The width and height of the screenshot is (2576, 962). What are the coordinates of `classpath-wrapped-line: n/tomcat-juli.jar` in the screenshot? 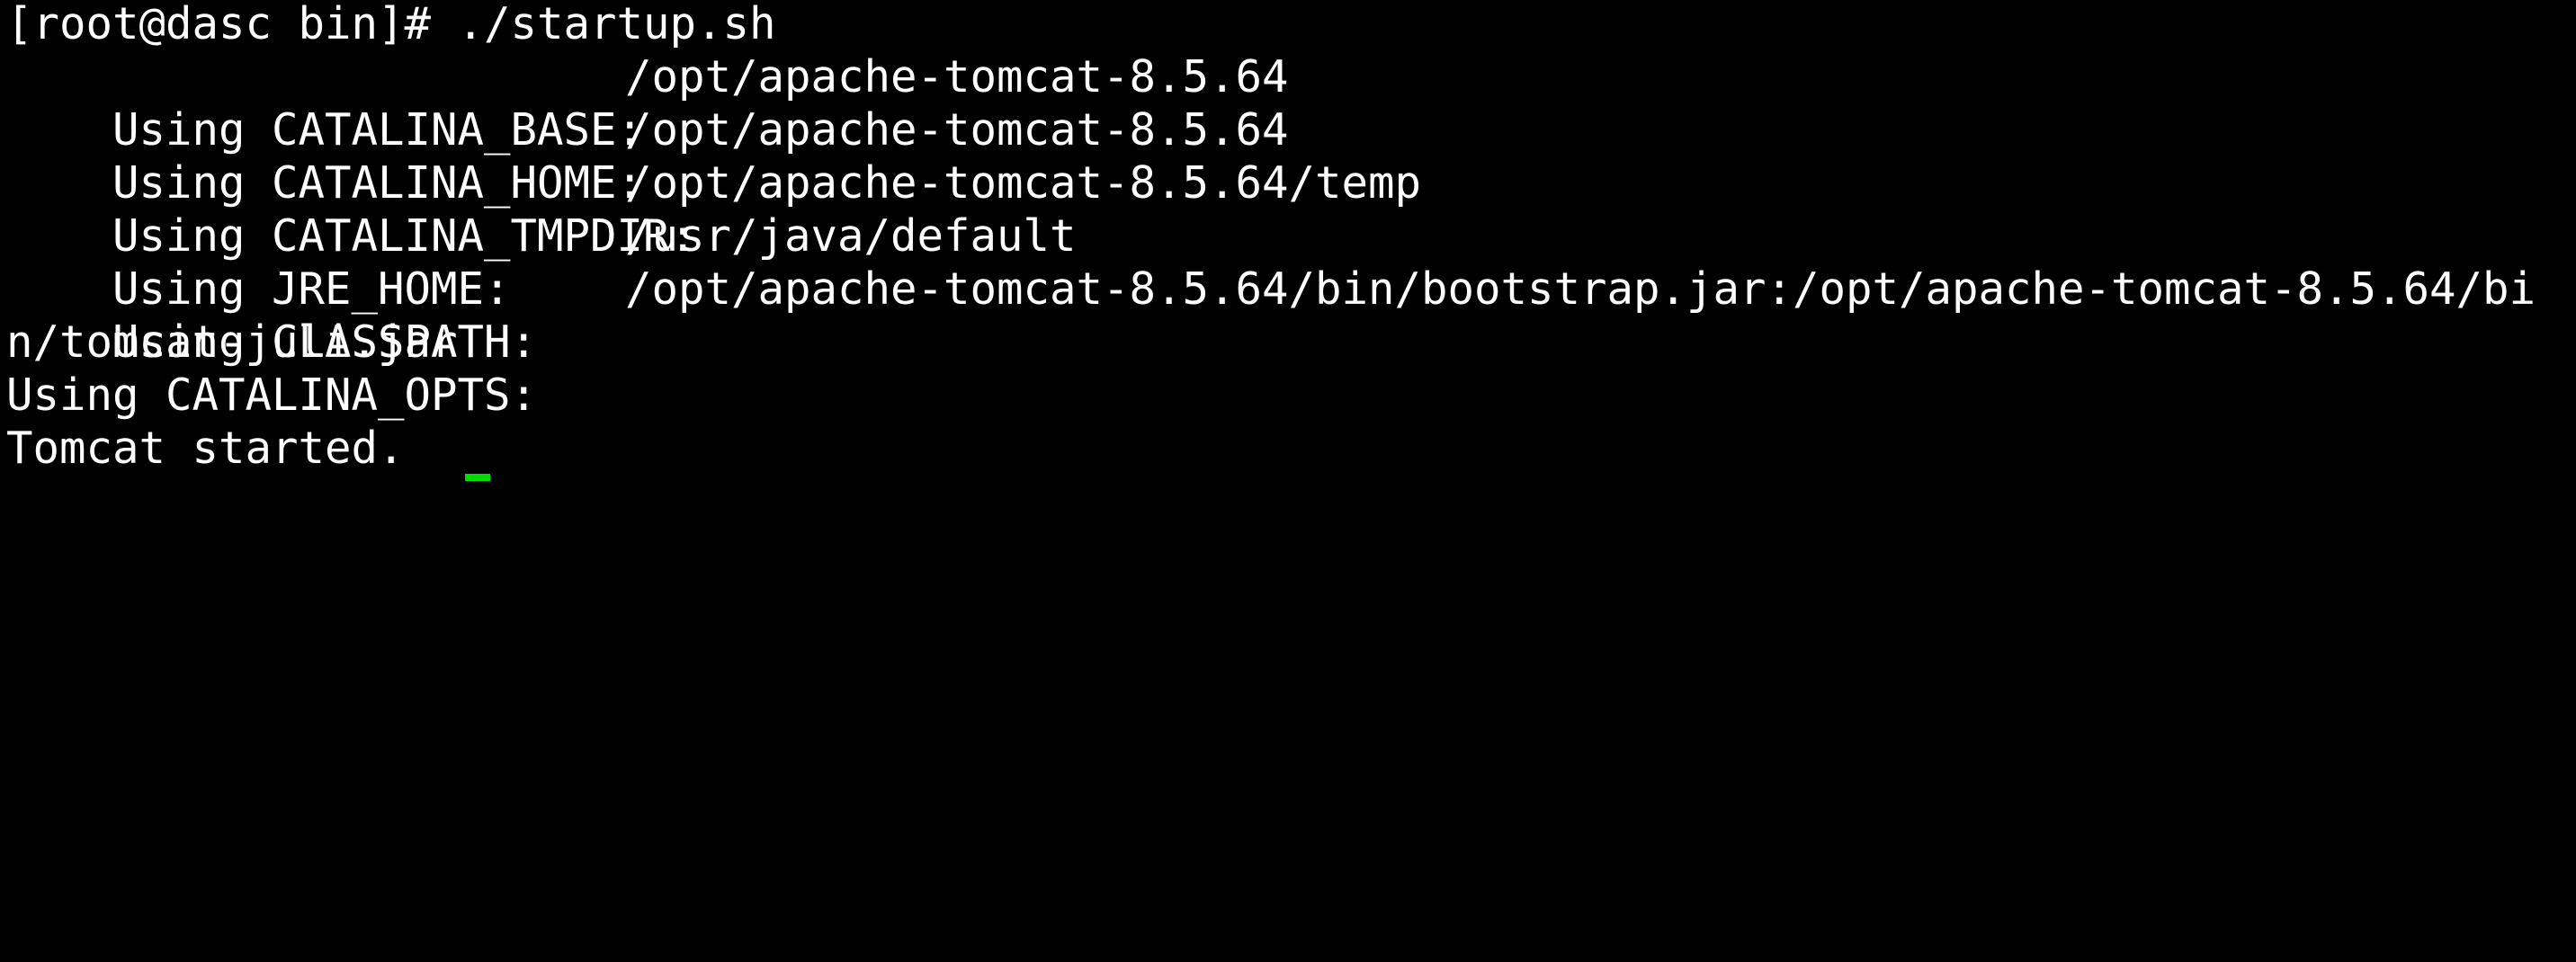 It's located at (232, 342).